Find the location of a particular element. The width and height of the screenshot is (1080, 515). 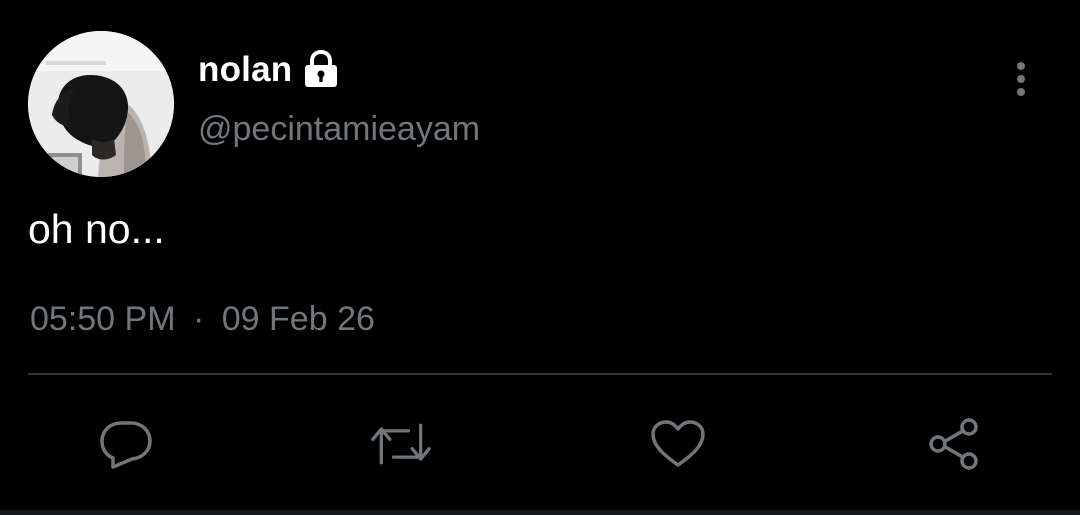

retweet-button is located at coordinates (401, 444).